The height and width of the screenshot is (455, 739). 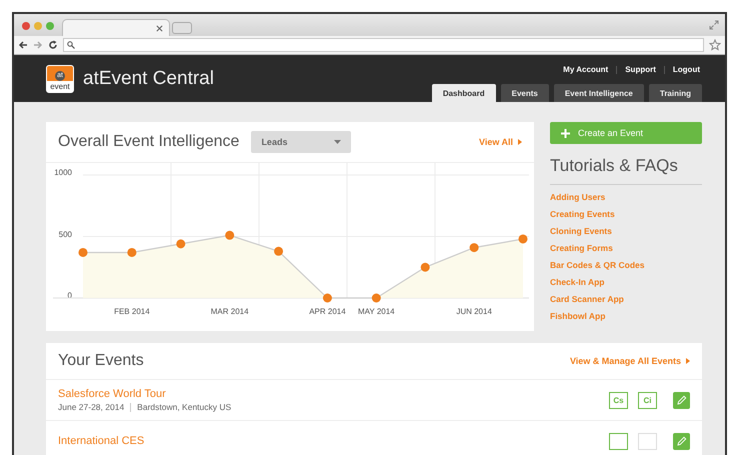 I want to click on tutorial-link: Bar Codes & QR Codes, so click(x=626, y=265).